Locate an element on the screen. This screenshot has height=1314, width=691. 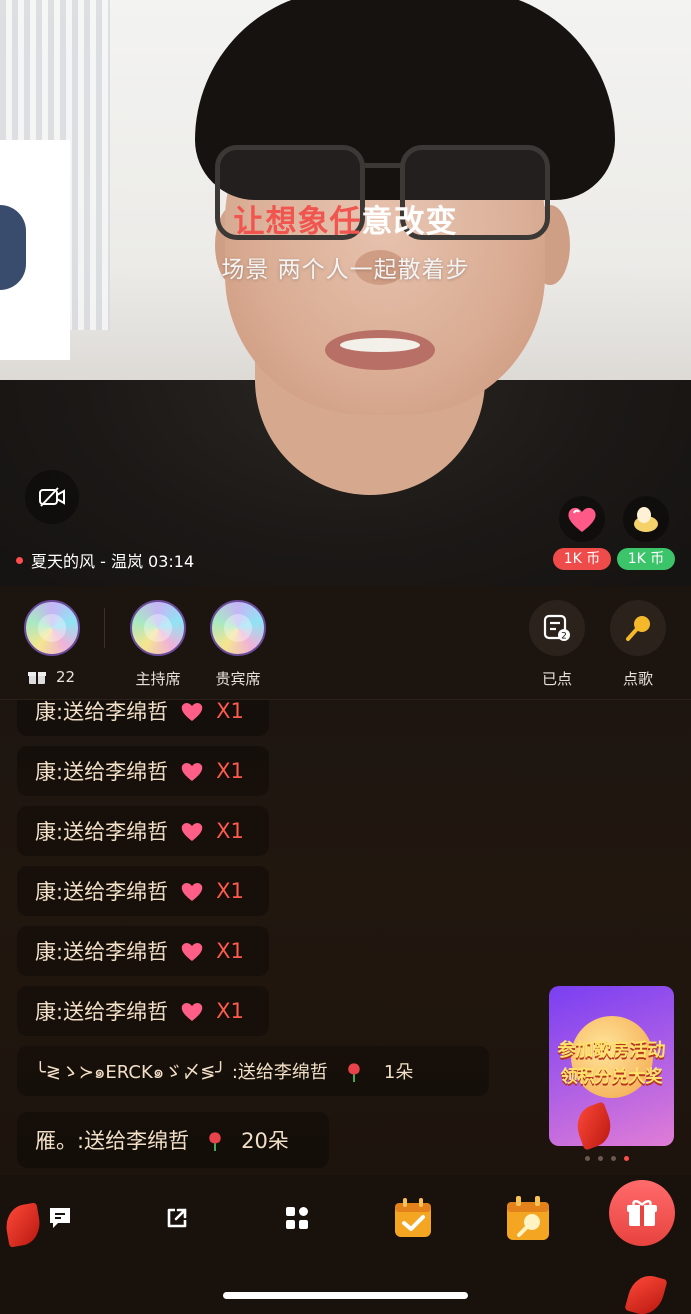
chat-message-text: 雁。:送给李绵哲 is located at coordinates (112, 1141).